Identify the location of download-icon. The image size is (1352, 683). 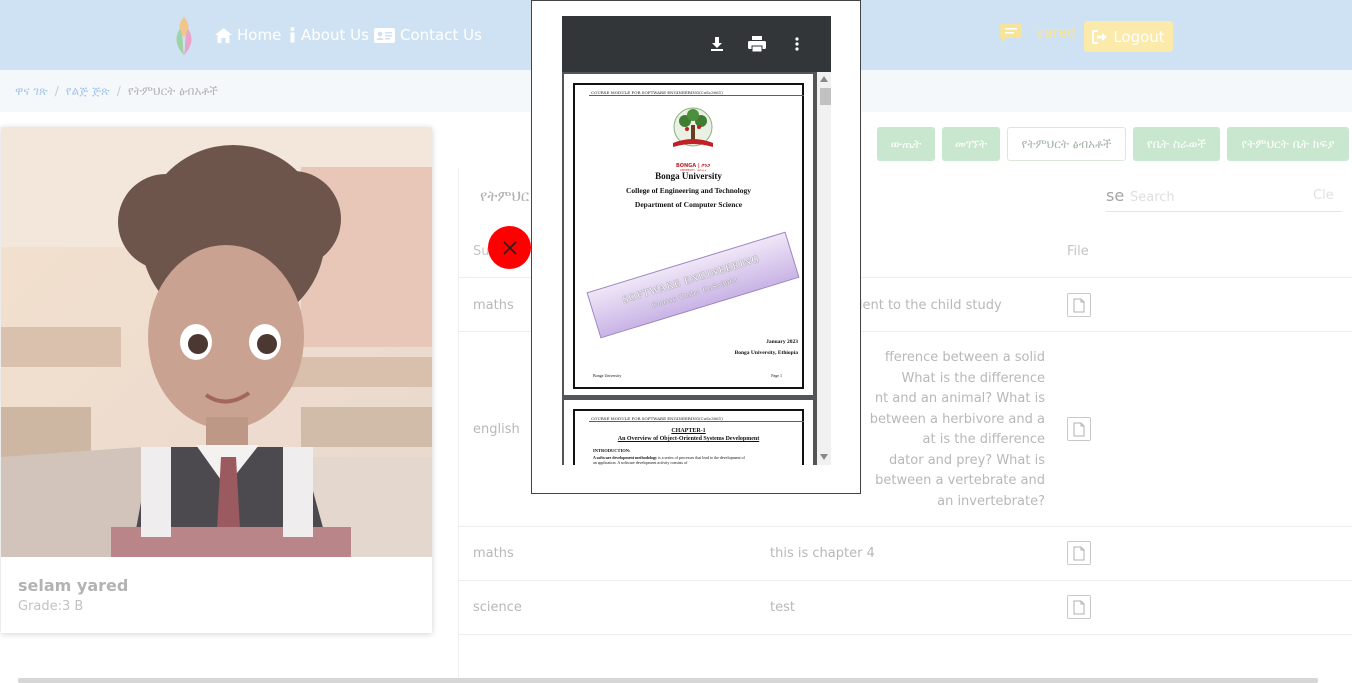
(717, 44).